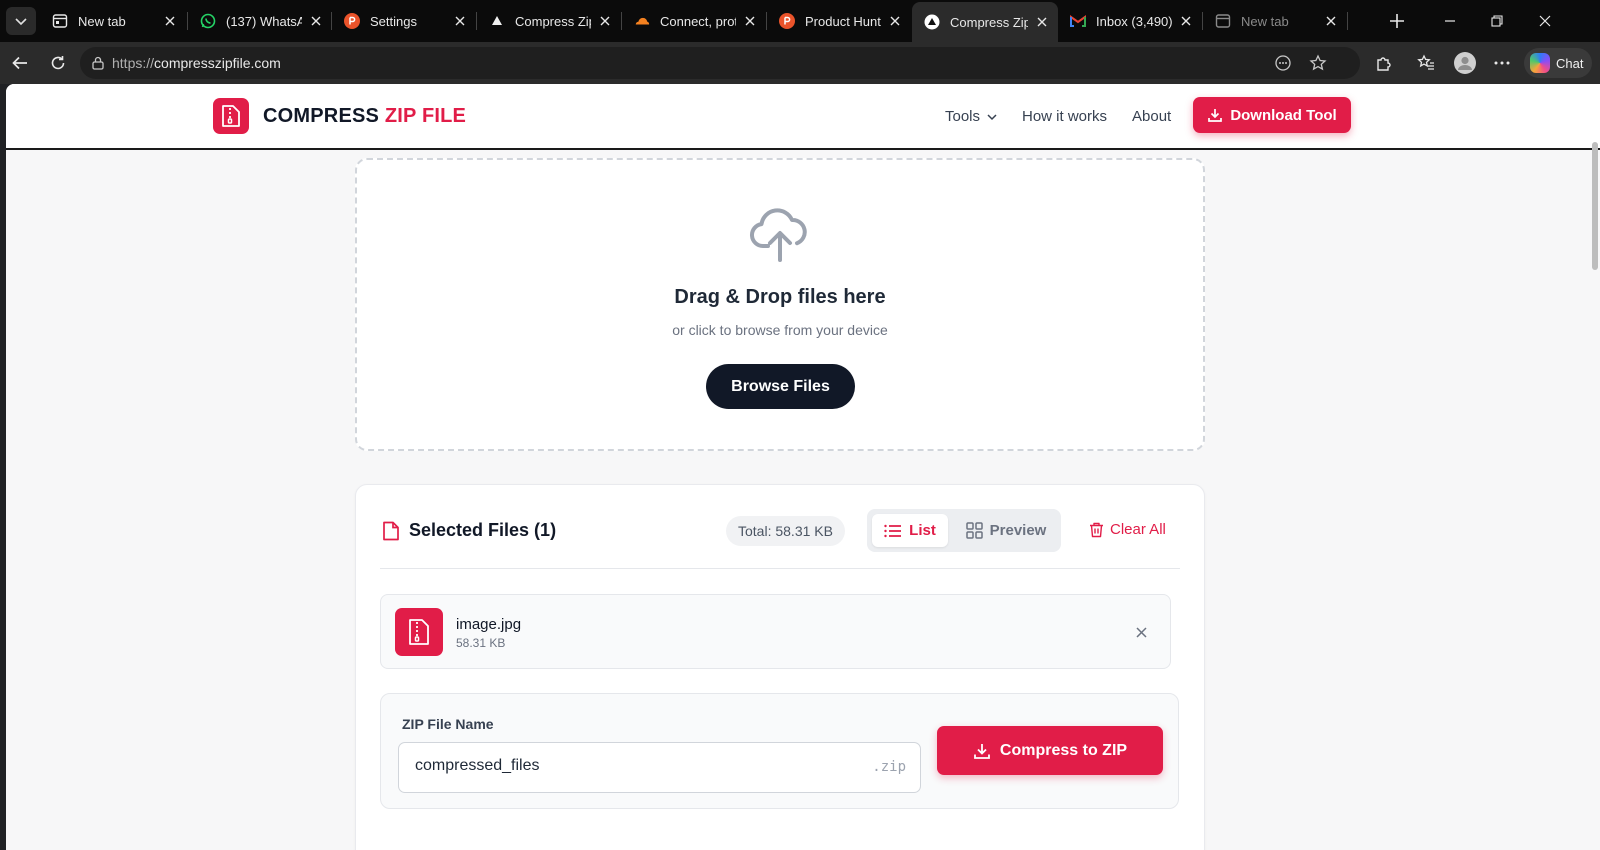 The width and height of the screenshot is (1600, 850). What do you see at coordinates (217, 63) in the screenshot?
I see `url-host: compresszipfile.com` at bounding box center [217, 63].